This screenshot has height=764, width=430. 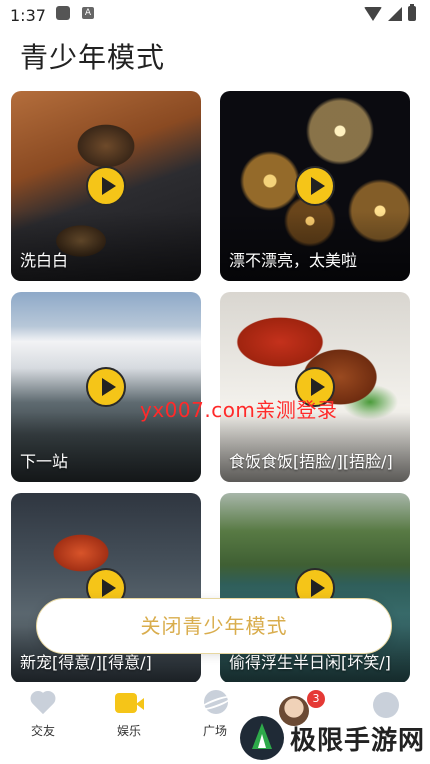 I want to click on profile-icon, so click(x=386, y=705).